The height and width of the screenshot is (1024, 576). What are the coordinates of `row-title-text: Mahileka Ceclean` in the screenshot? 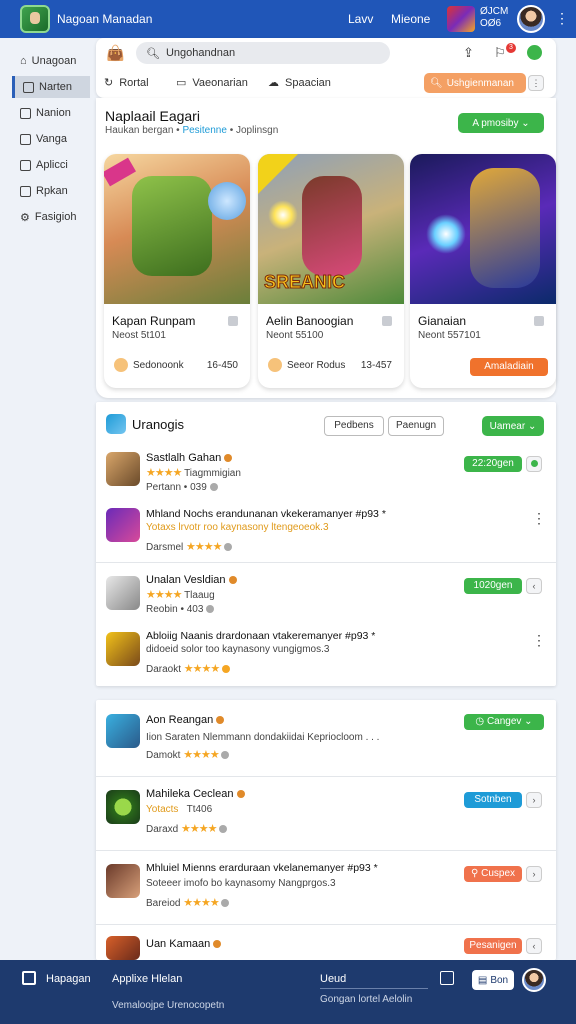 It's located at (190, 794).